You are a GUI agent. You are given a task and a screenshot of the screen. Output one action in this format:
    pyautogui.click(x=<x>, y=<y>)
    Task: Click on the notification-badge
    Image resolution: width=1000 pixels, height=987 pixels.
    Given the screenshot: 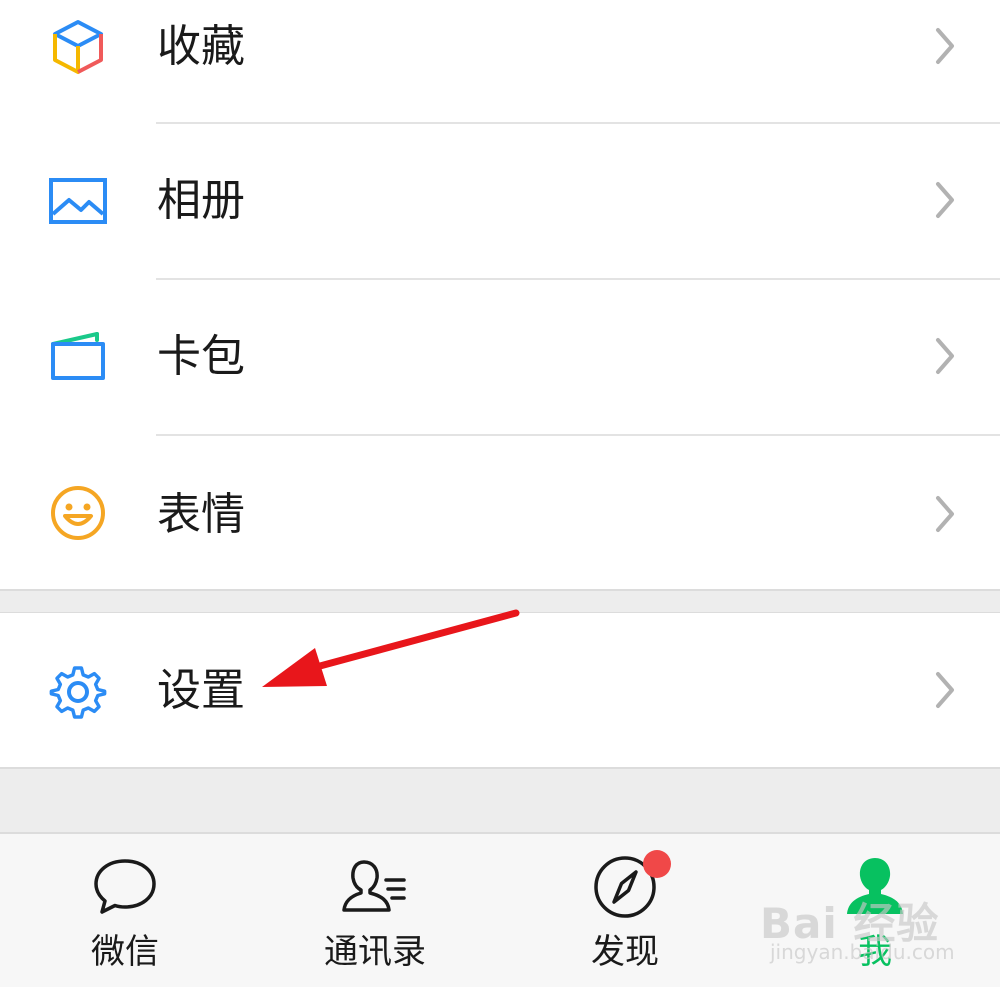 What is the action you would take?
    pyautogui.click(x=657, y=864)
    